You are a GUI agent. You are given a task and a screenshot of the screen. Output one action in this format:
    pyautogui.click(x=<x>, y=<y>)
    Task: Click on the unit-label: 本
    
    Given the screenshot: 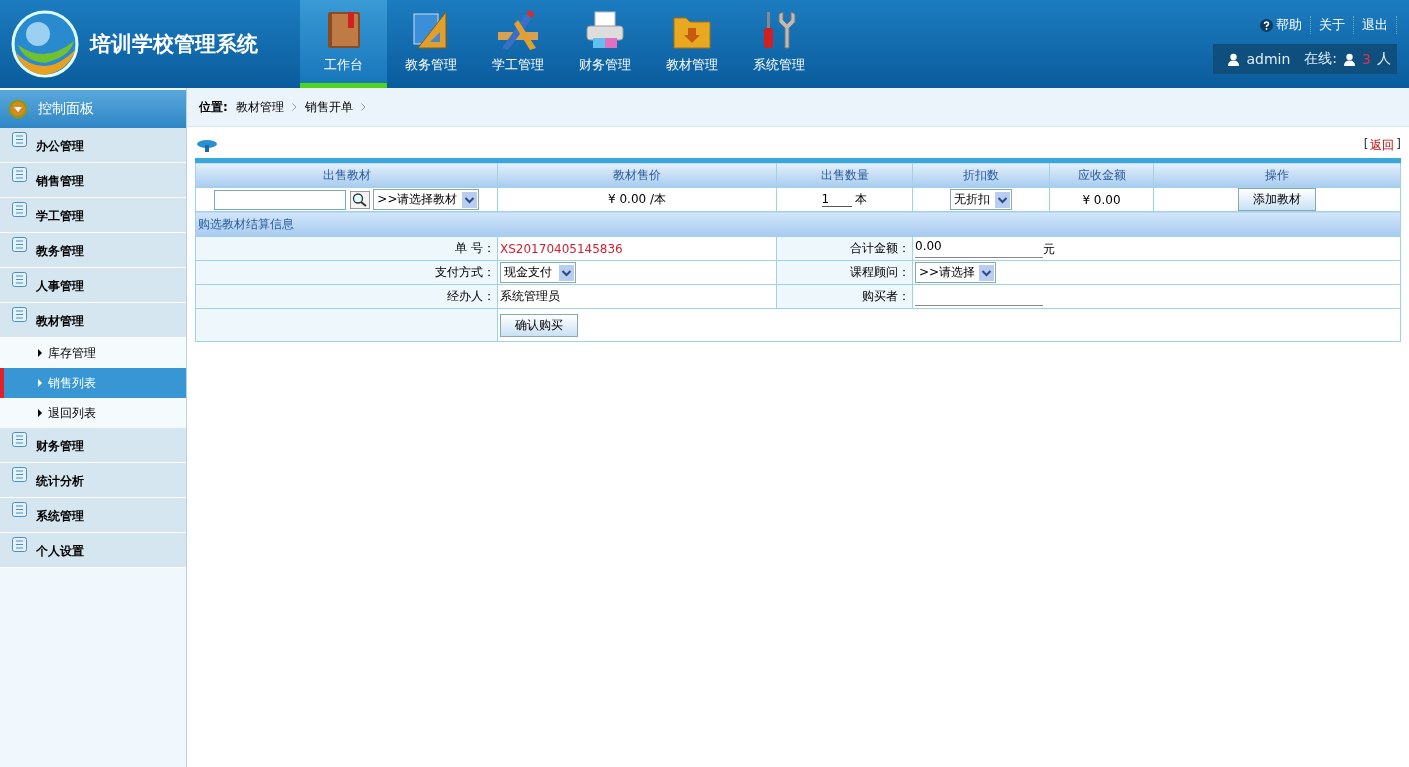 What is the action you would take?
    pyautogui.click(x=861, y=199)
    